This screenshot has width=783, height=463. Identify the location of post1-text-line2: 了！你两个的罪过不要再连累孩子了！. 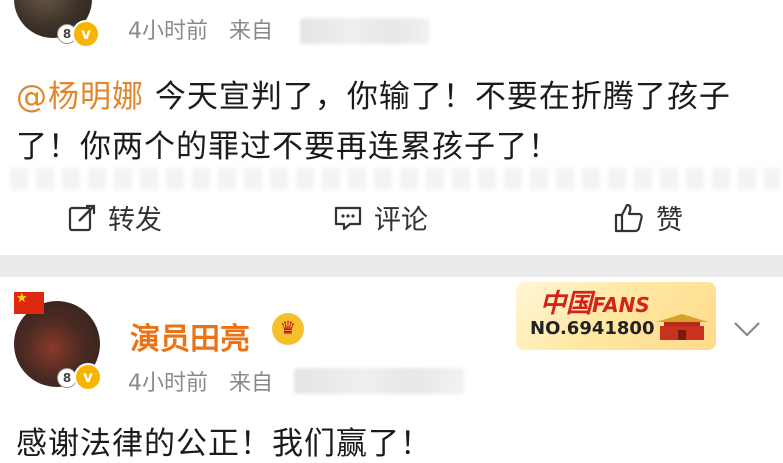
(288, 147).